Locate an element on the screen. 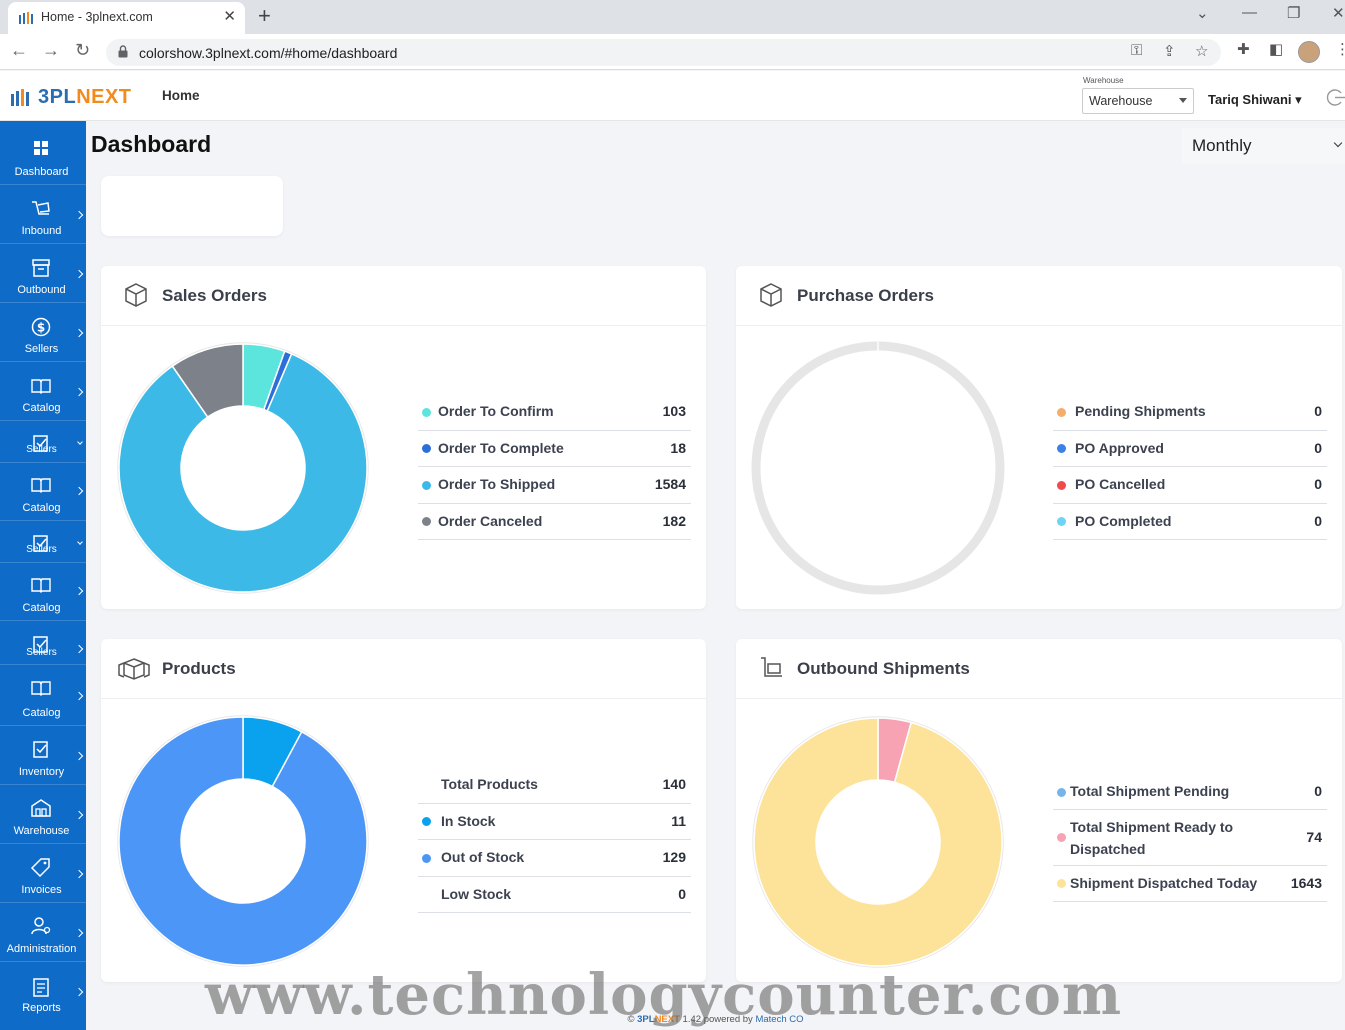  legend-row: PO Approved 0 is located at coordinates (1190, 449).